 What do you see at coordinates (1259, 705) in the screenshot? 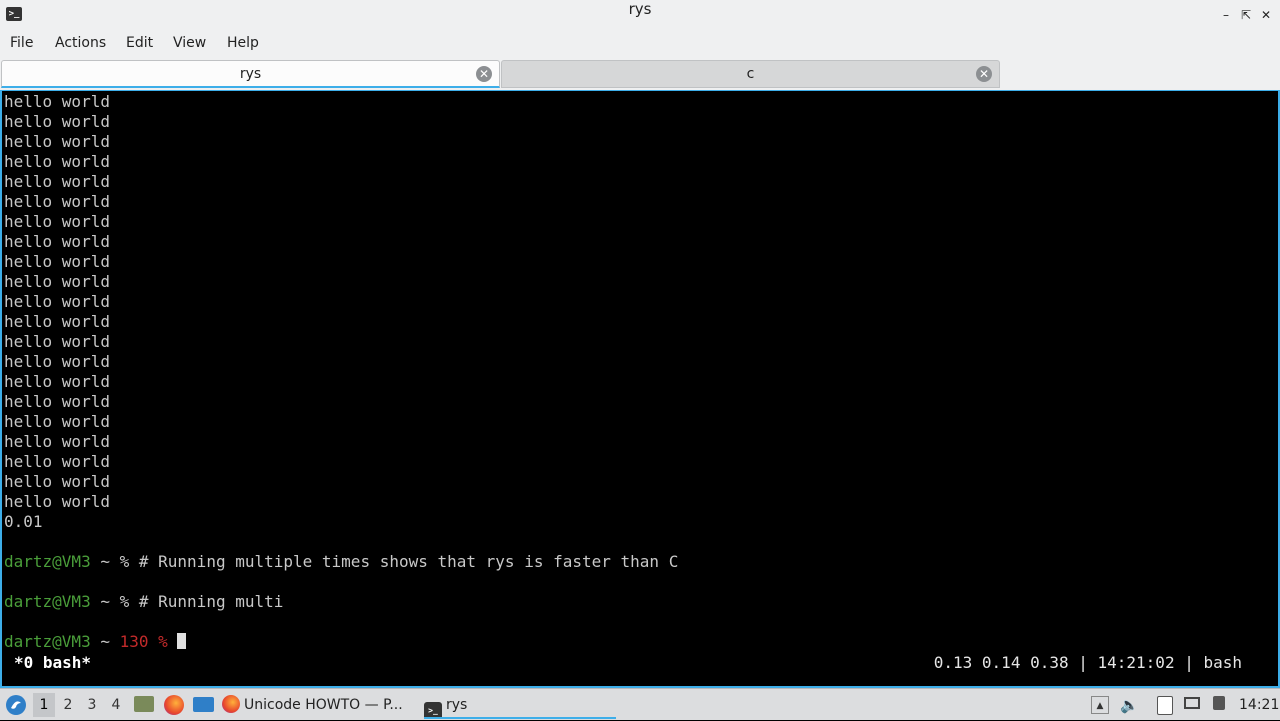
I see `clock: 14:21` at bounding box center [1259, 705].